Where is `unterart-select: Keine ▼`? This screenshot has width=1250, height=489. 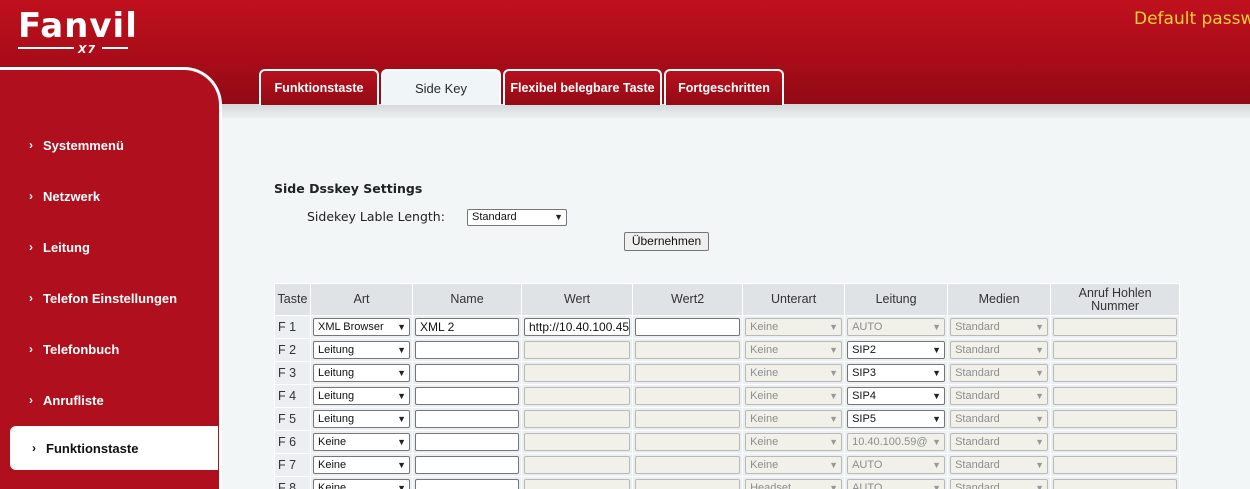
unterart-select: Keine ▼ is located at coordinates (794, 465).